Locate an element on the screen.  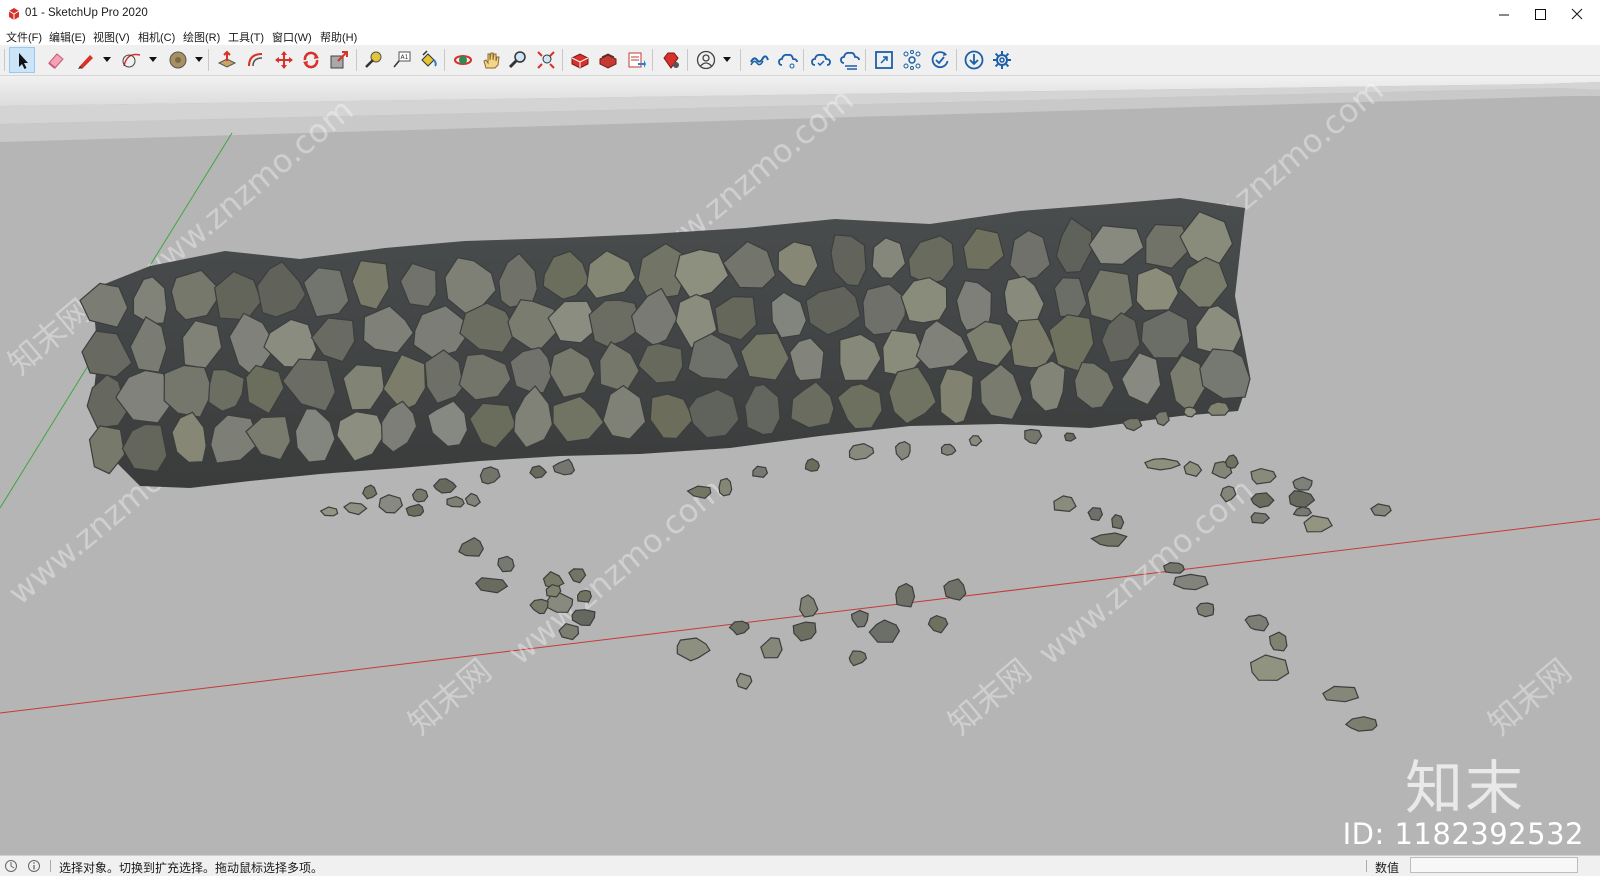
shape-icon is located at coordinates (178, 60).